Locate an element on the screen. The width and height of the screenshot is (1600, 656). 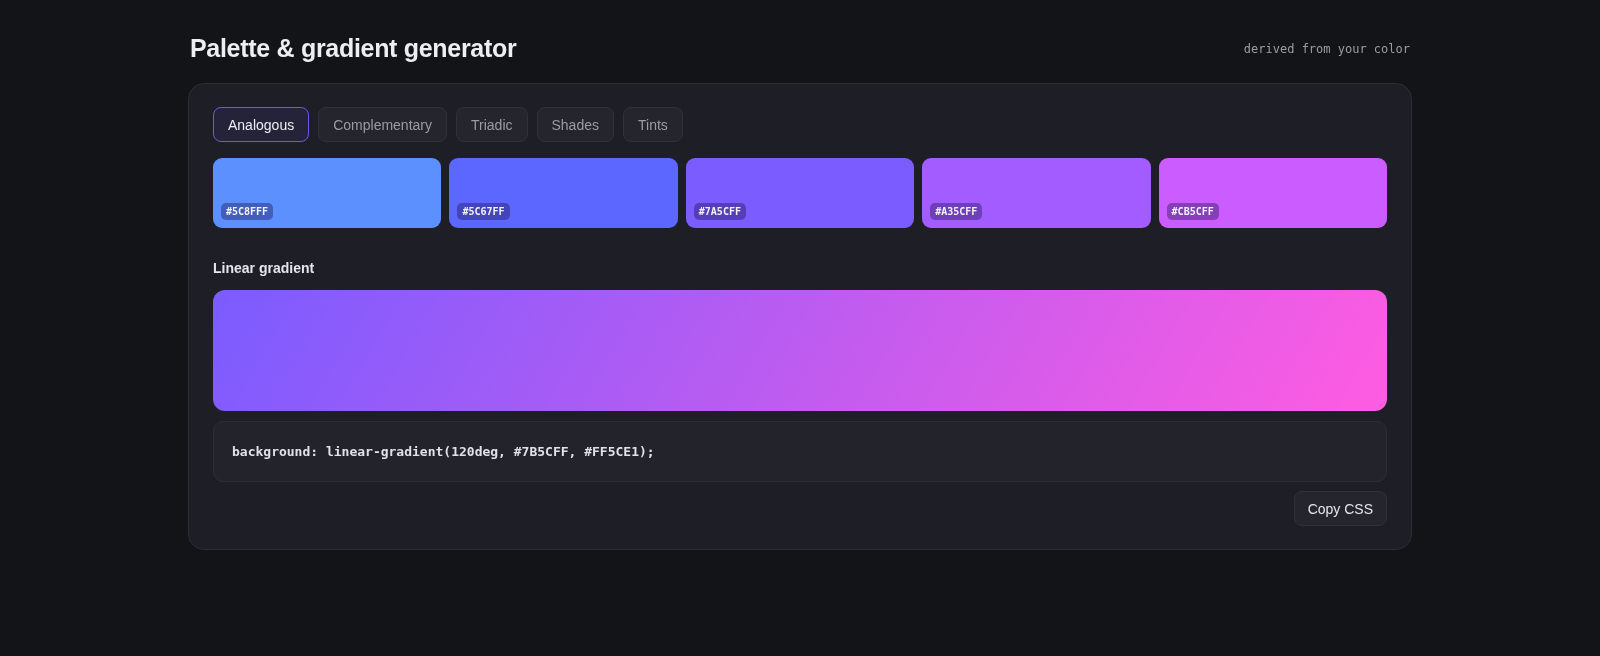
hex-label: #7A5CFF is located at coordinates (719, 211).